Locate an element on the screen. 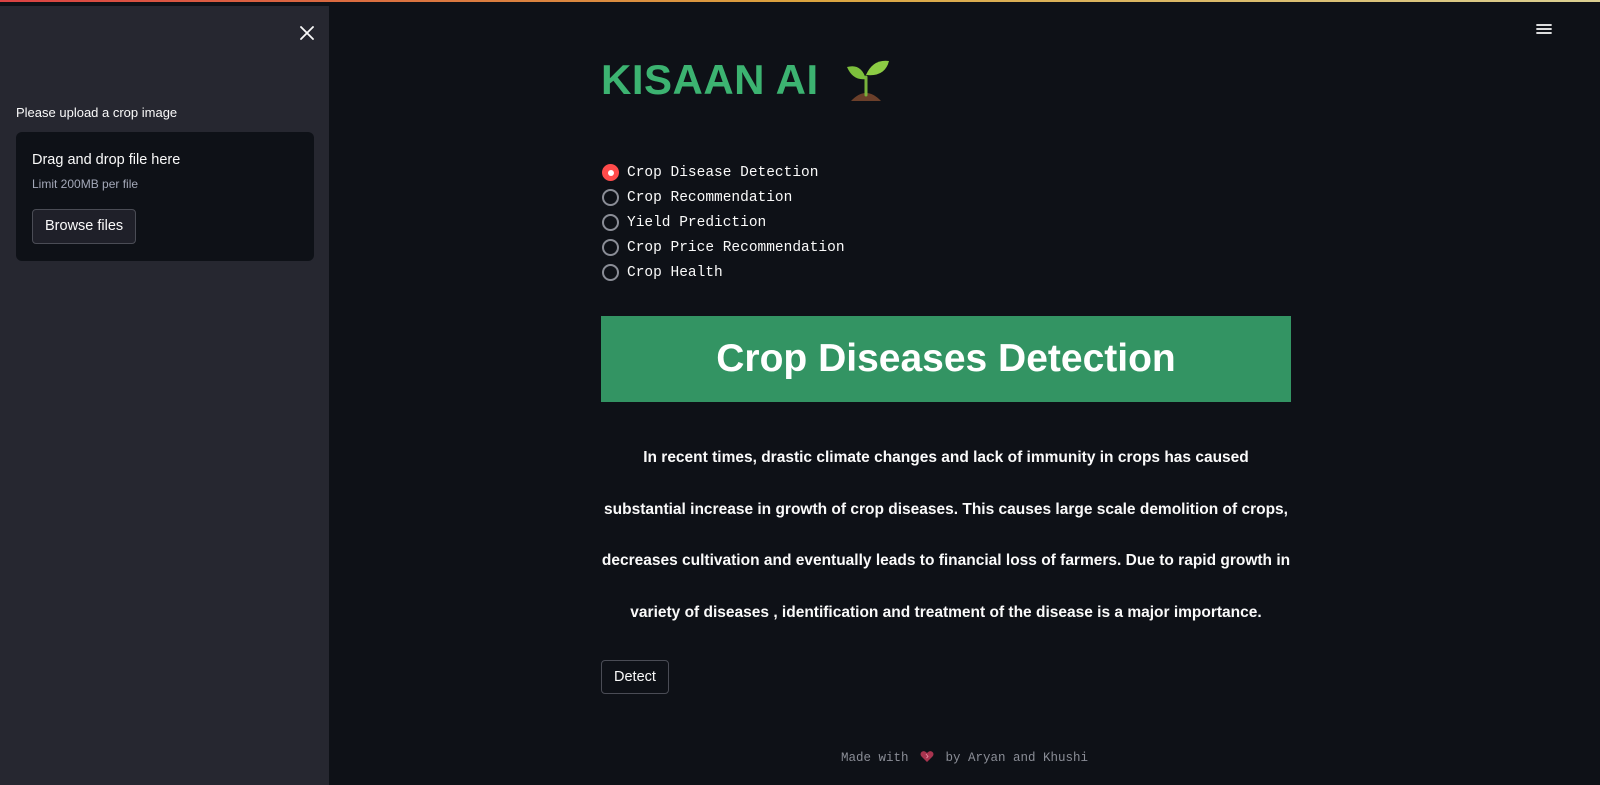 Image resolution: width=1600 pixels, height=785 pixels. upload-label: Please upload a crop image is located at coordinates (97, 112).